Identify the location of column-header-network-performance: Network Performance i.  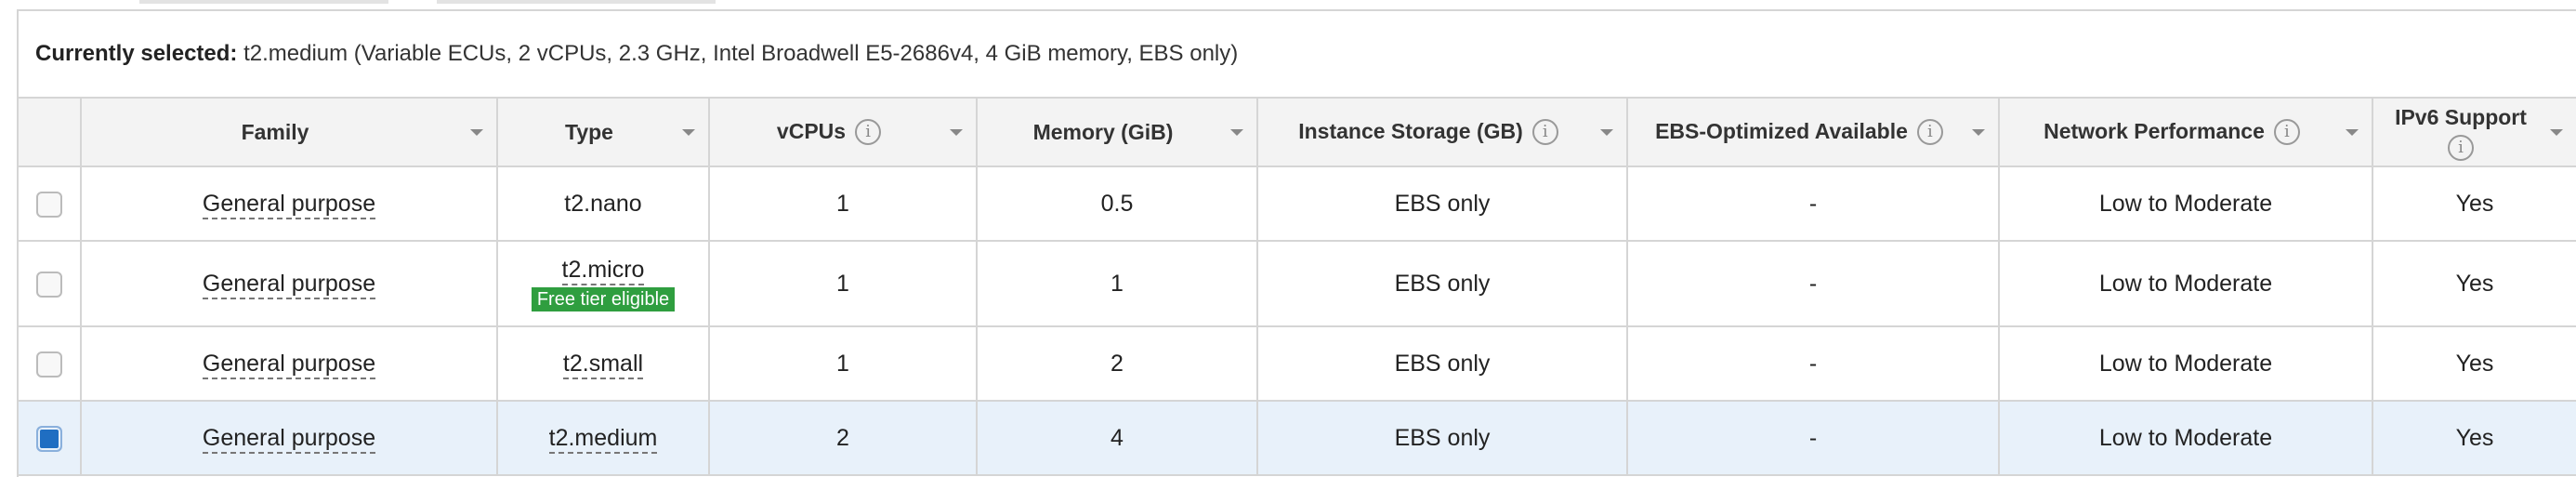
(2185, 132).